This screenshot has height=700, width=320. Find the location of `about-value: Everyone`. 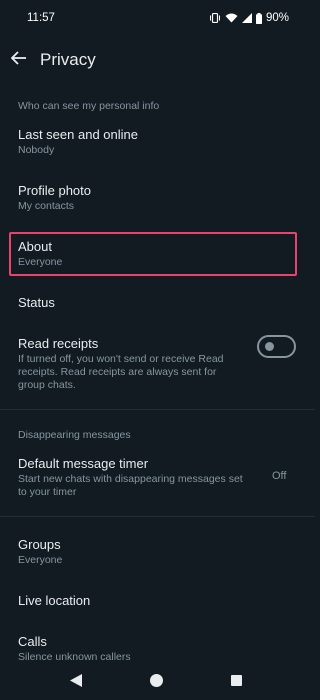

about-value: Everyone is located at coordinates (40, 262).